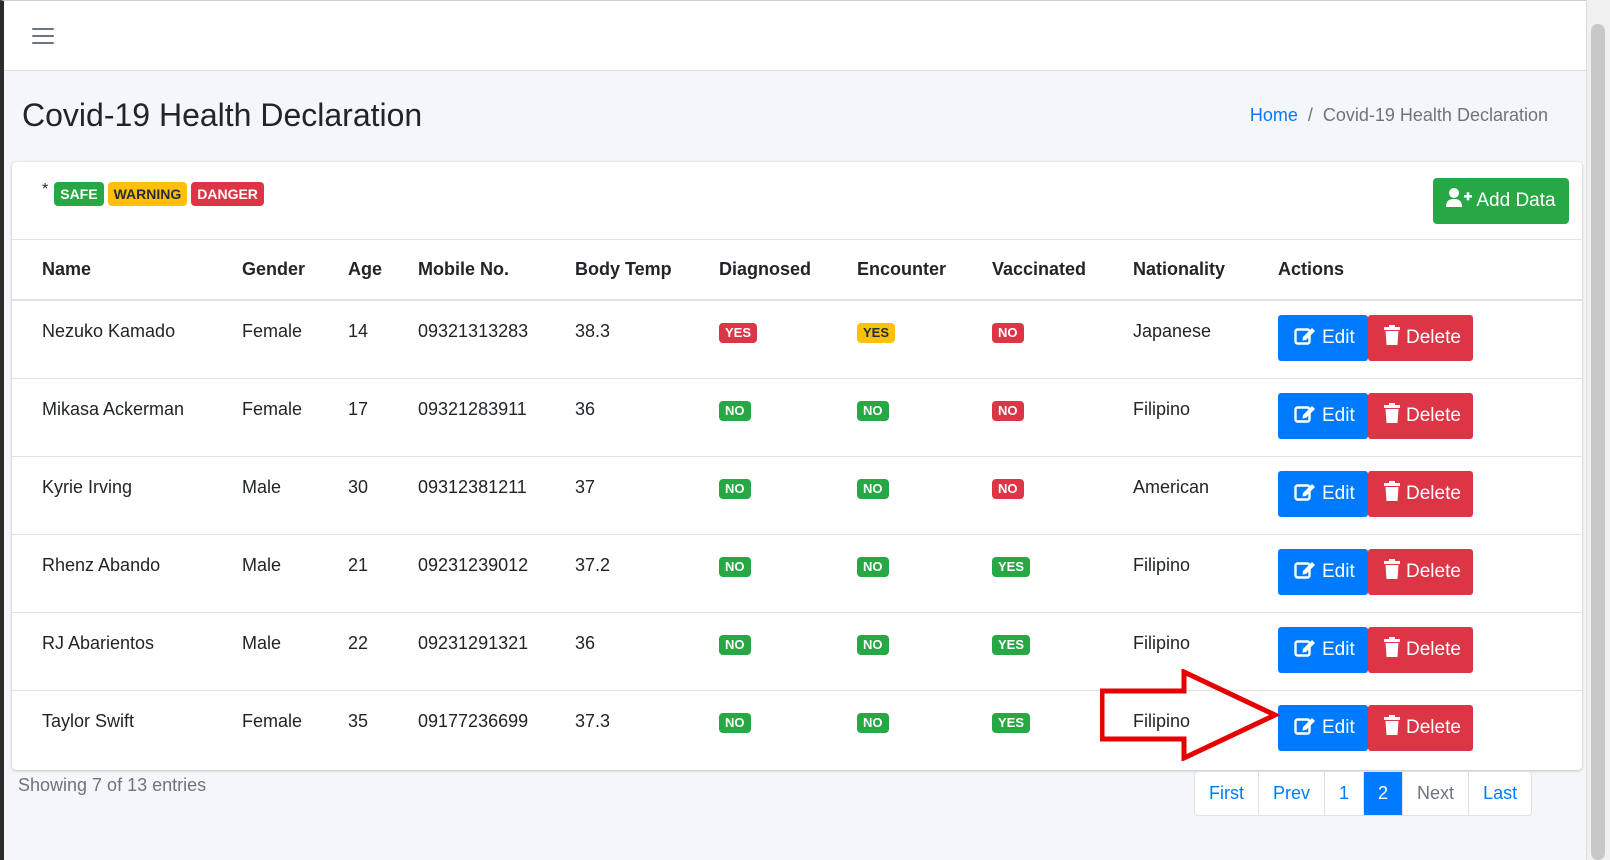 The height and width of the screenshot is (860, 1610). What do you see at coordinates (1190, 715) in the screenshot?
I see `annotation-arrow-icon` at bounding box center [1190, 715].